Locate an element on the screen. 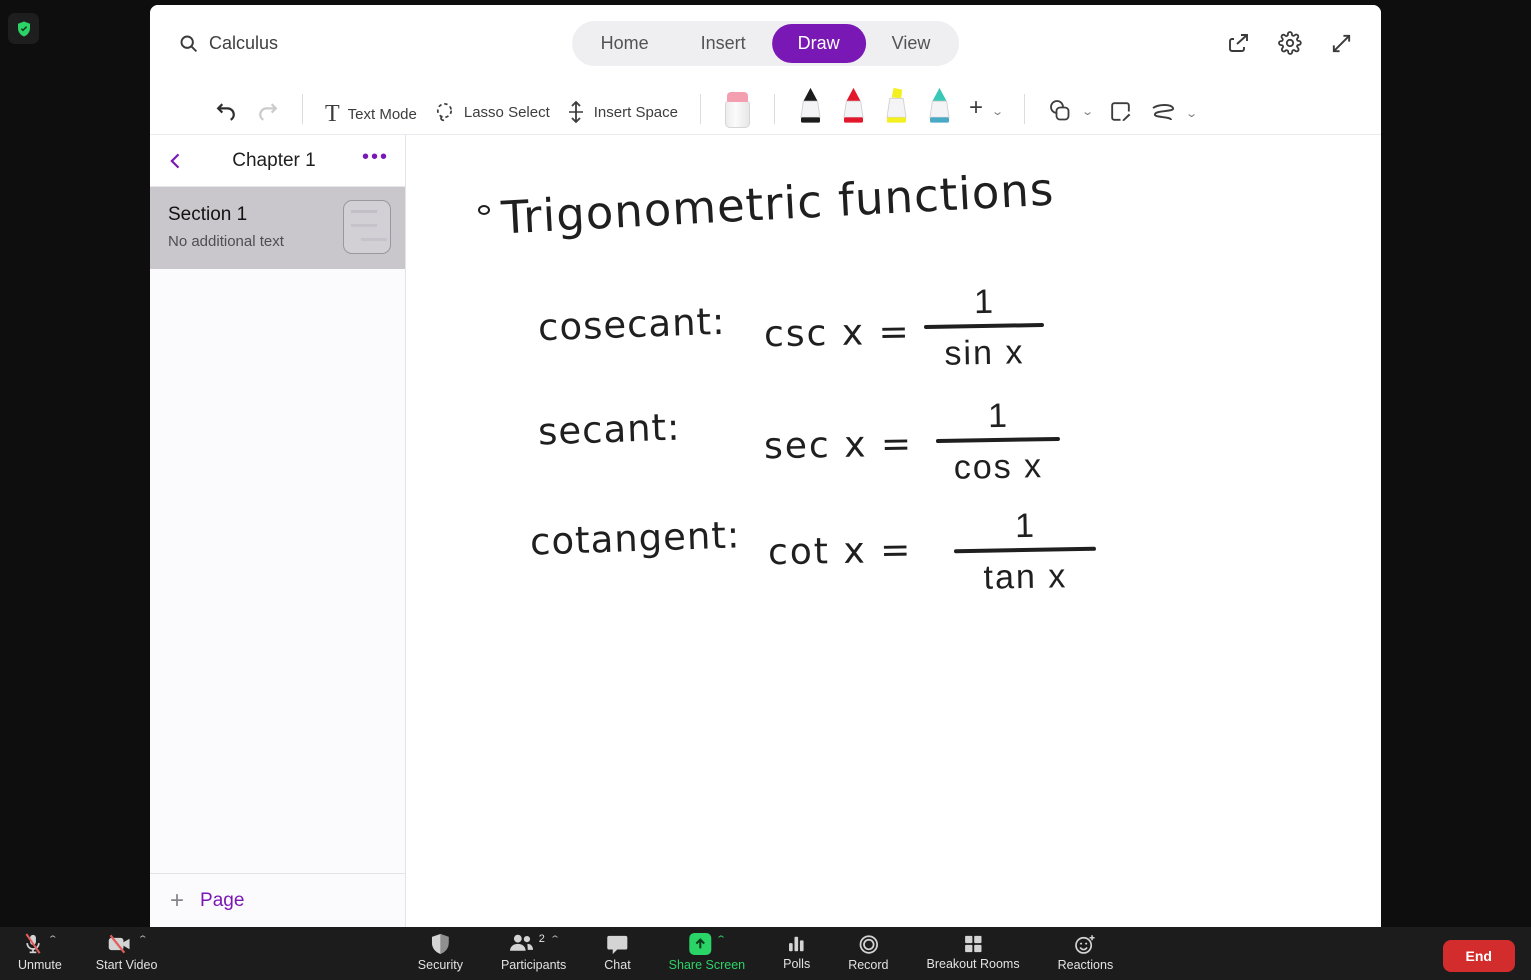  insert-space-label: Insert Space is located at coordinates (635, 112).